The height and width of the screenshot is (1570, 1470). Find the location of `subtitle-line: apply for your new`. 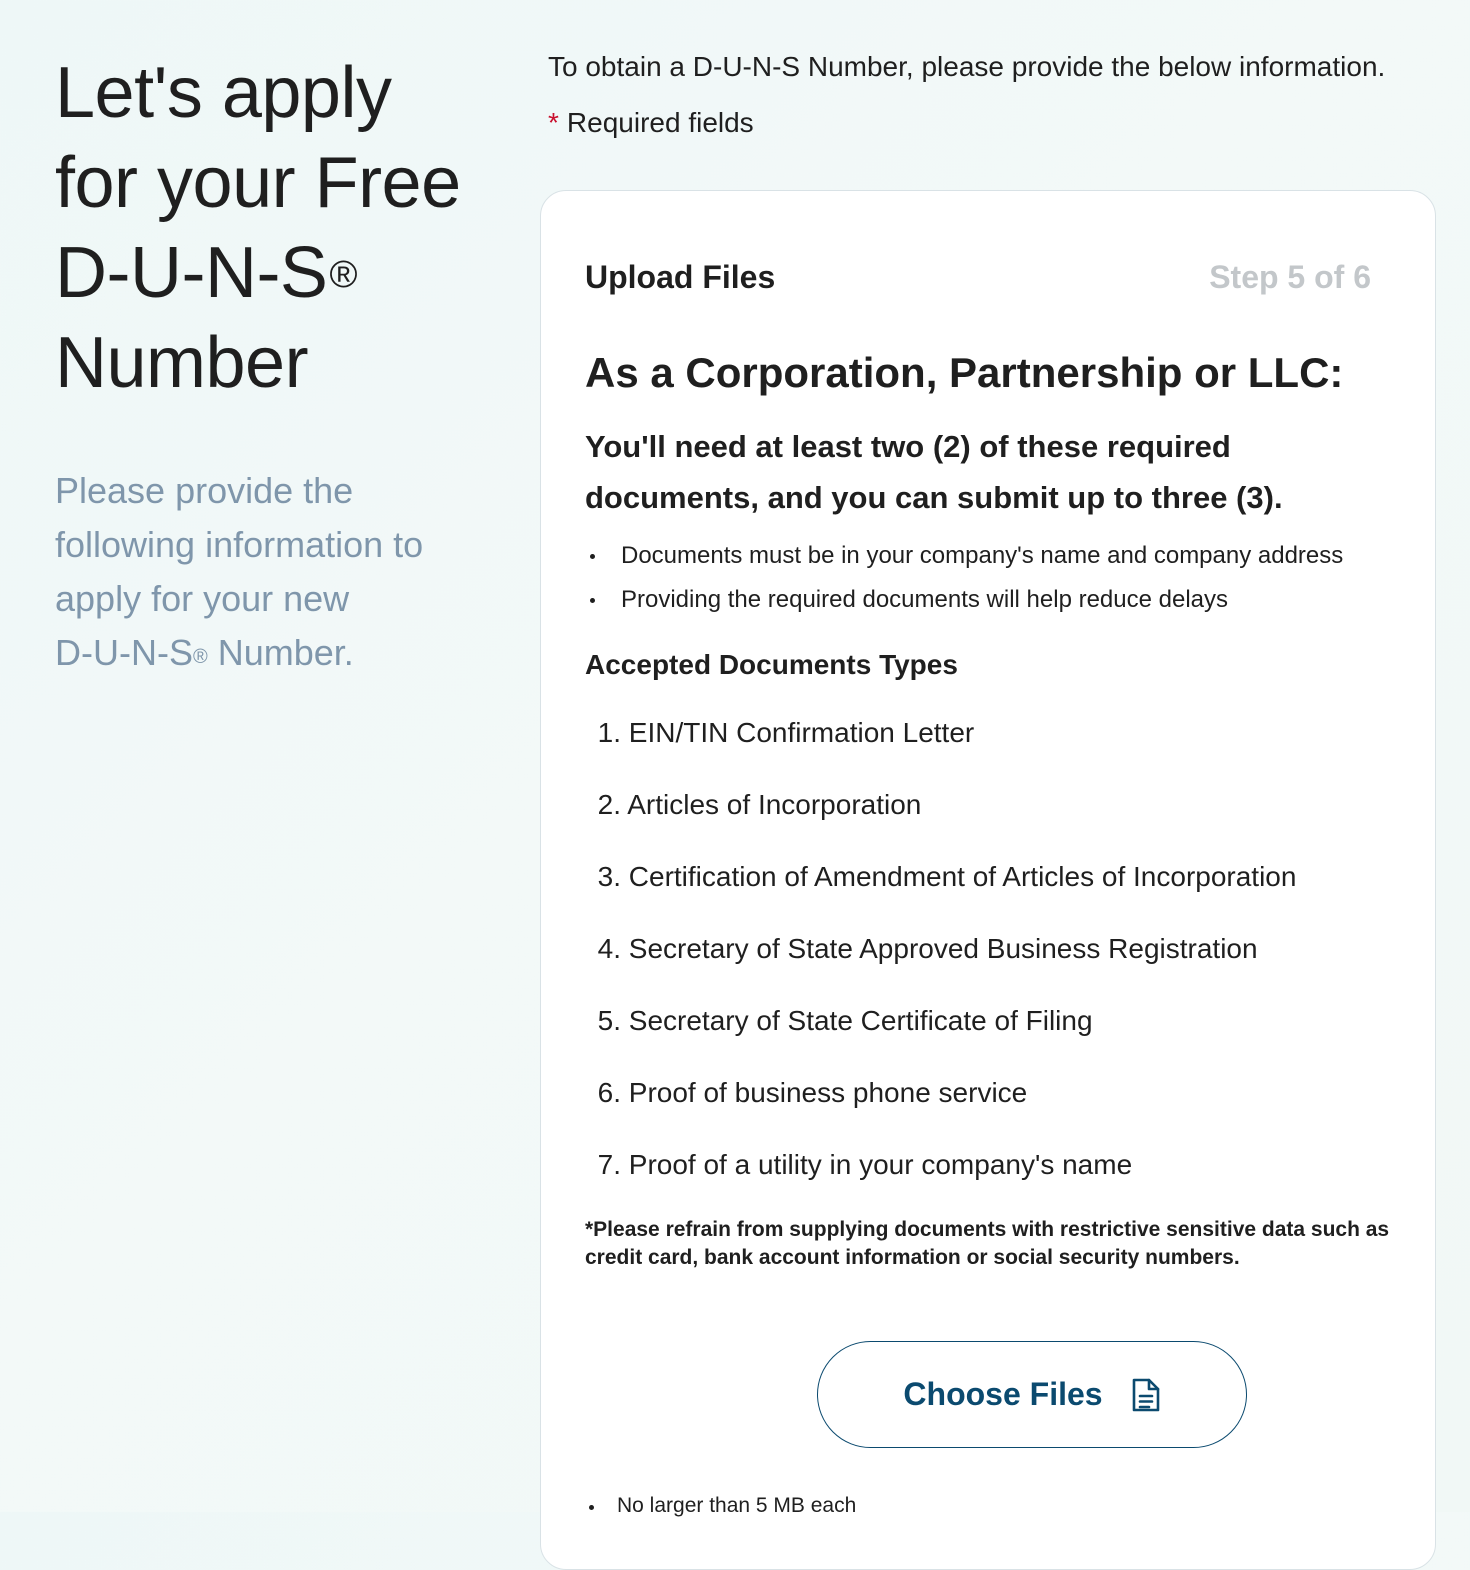

subtitle-line: apply for your new is located at coordinates (202, 598).